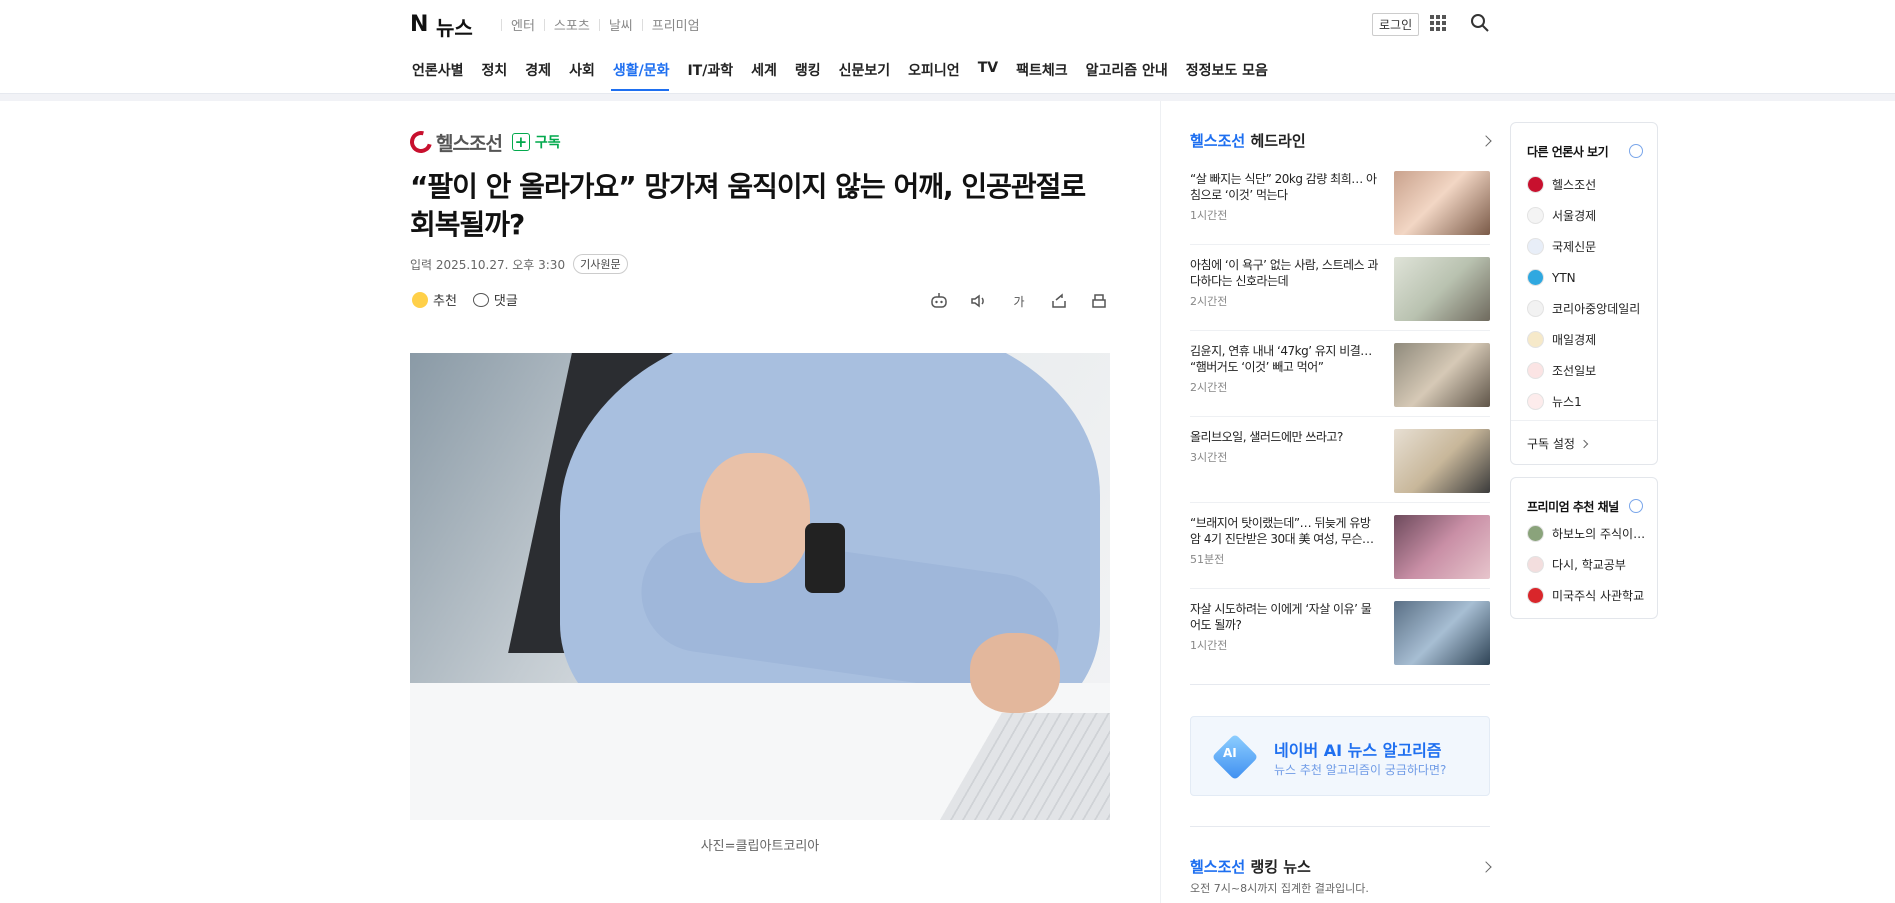 This screenshot has width=1895, height=903. Describe the element at coordinates (1341, 140) in the screenshot. I see `headline-title: 헬스조선 헤드라인` at that location.